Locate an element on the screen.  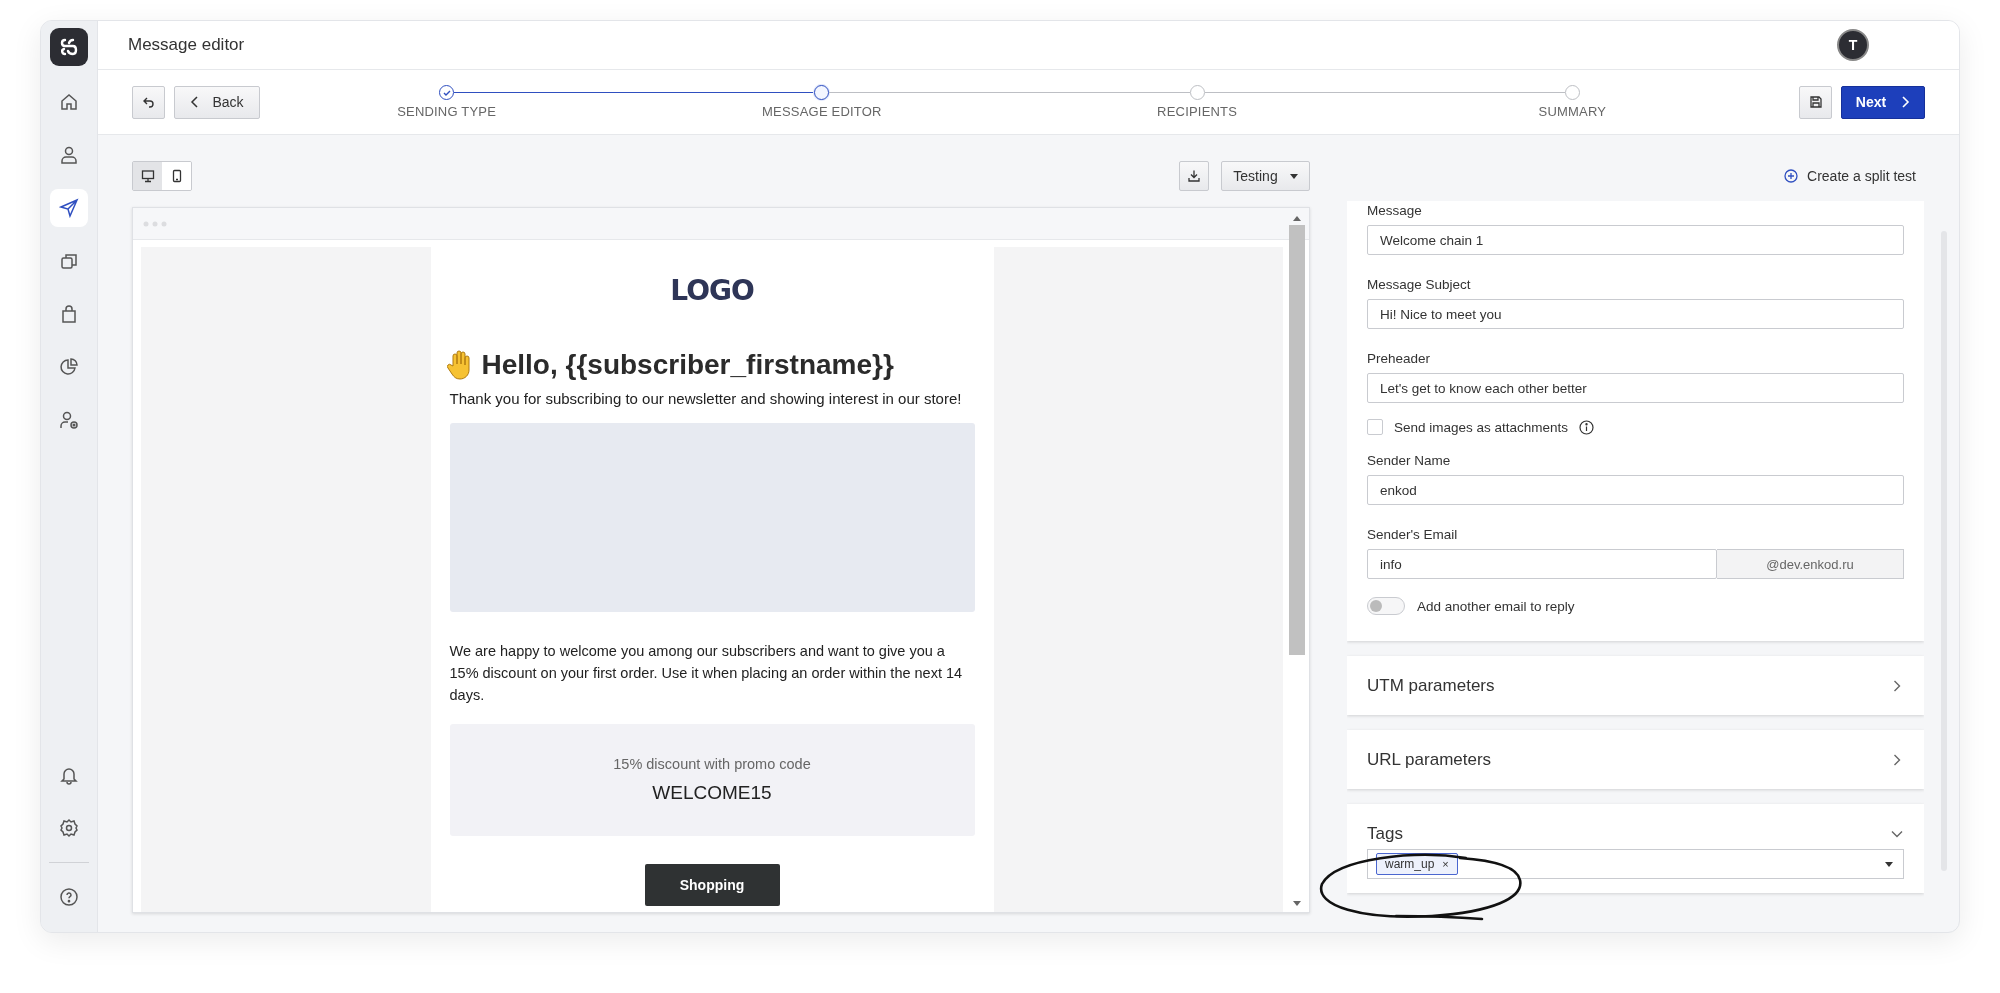
collapsible-section: Tags warm_up × is located at coordinates (1635, 848).